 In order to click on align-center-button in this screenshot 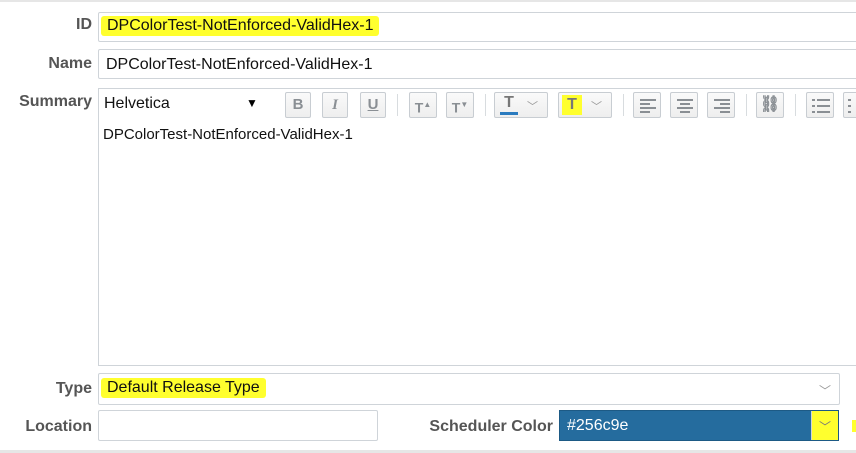, I will do `click(684, 105)`.